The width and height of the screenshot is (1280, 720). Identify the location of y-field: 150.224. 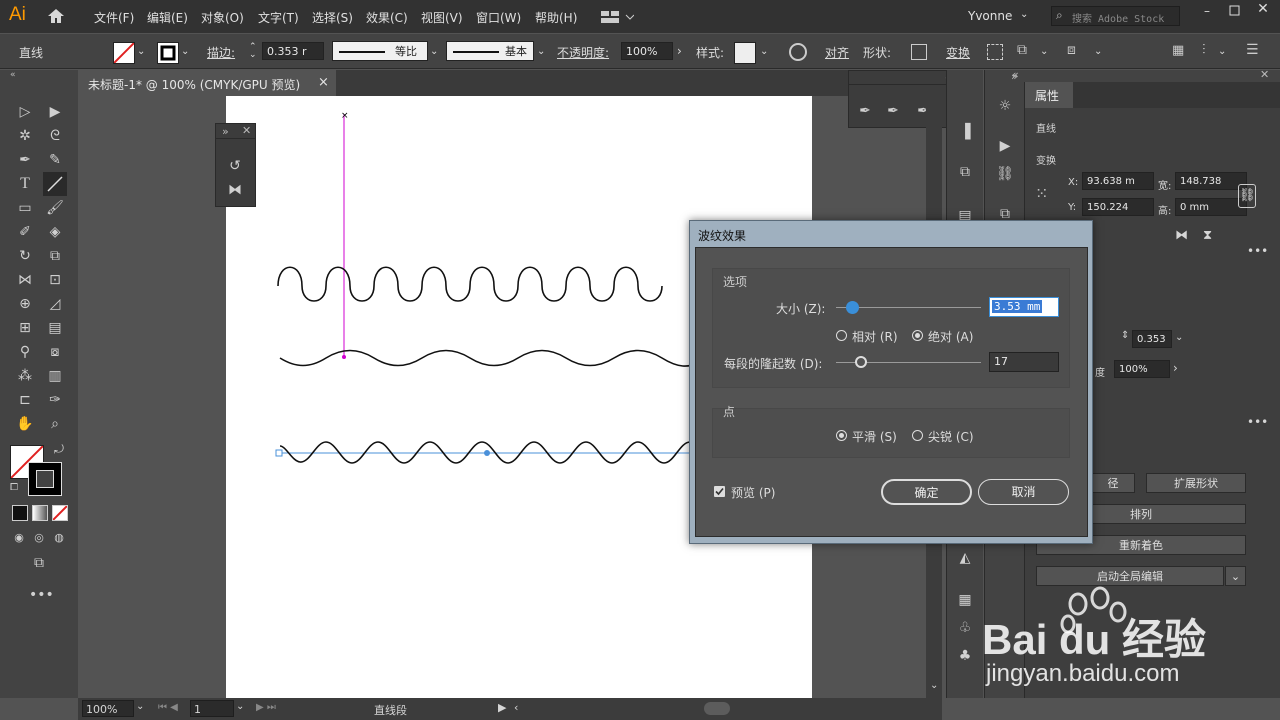
(1118, 207).